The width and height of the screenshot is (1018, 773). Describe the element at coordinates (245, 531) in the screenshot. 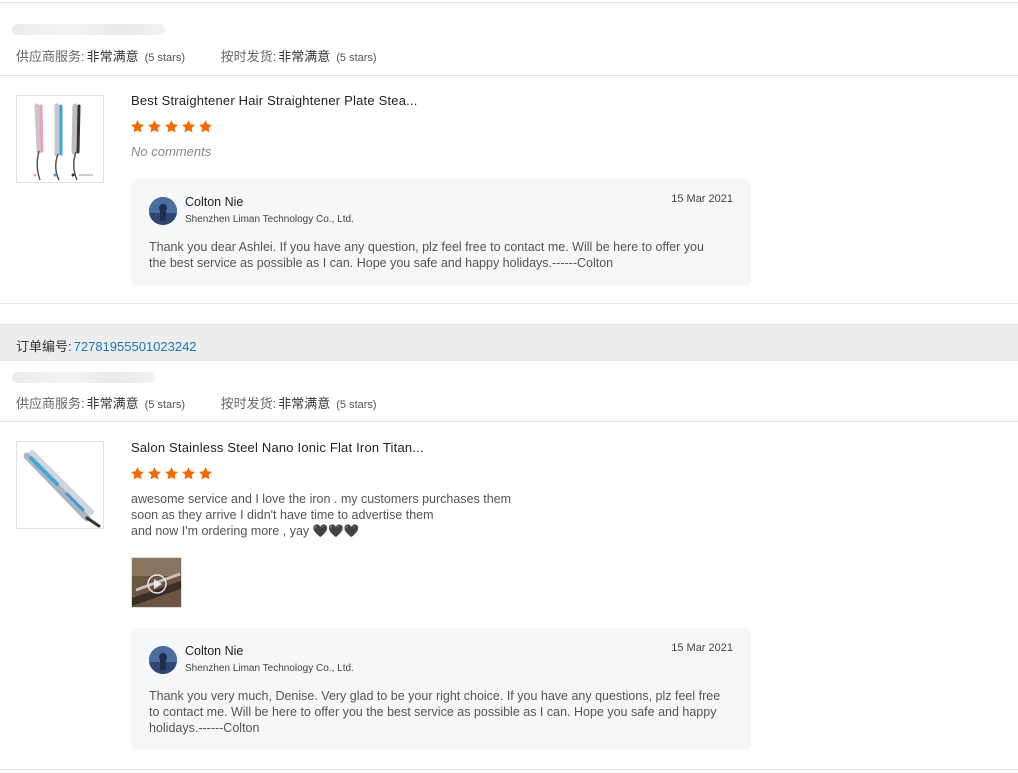

I see `review-comment-line: and now I'm ordering more , yay 🖤🖤🖤` at that location.